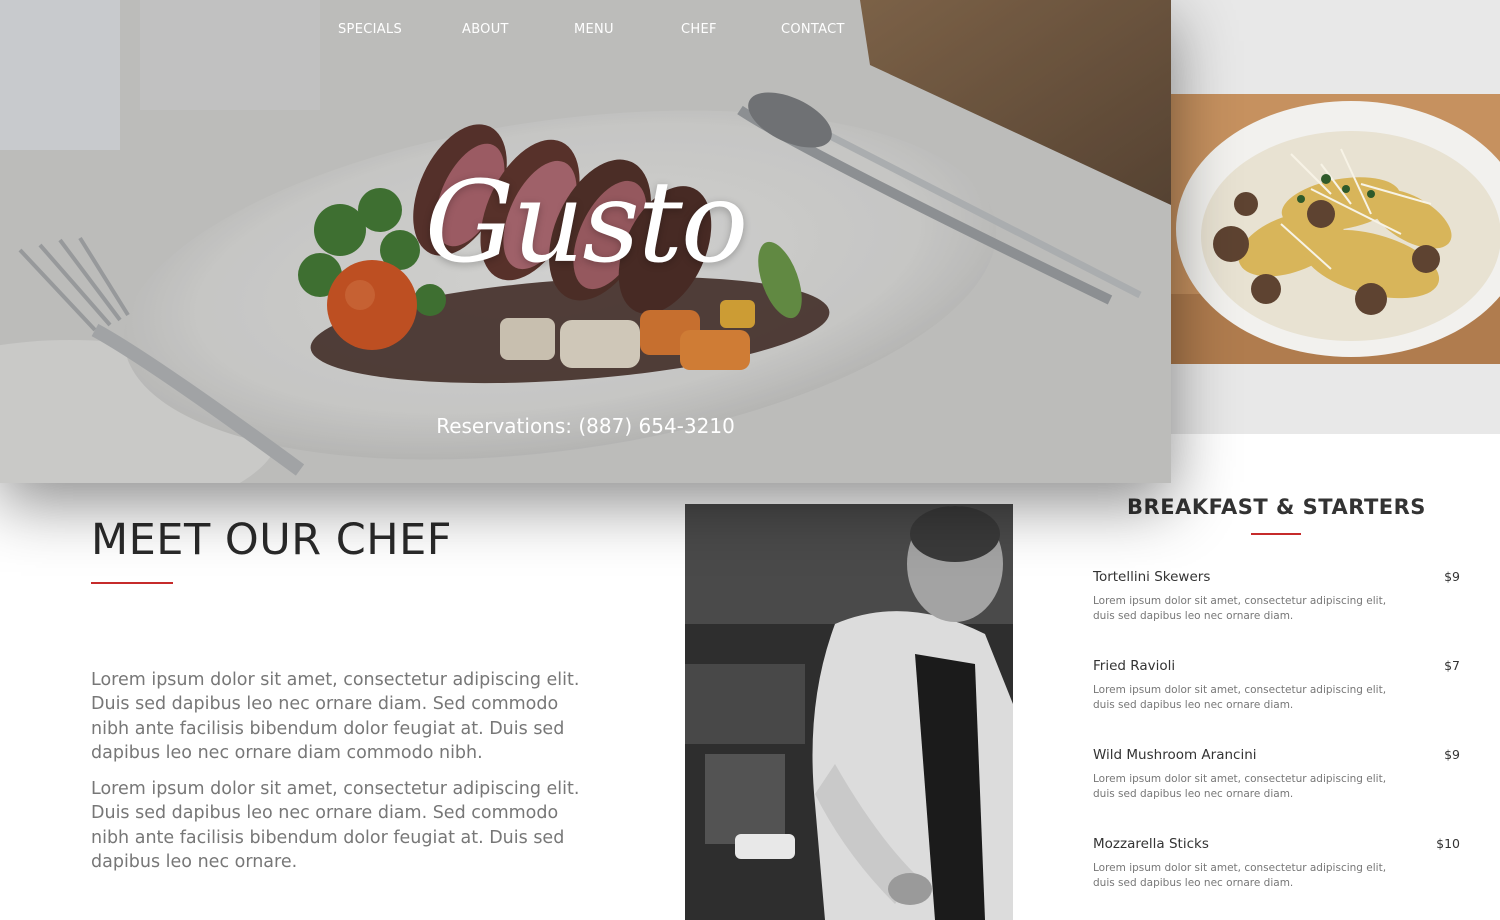  What do you see at coordinates (1448, 843) in the screenshot?
I see `menu-item-price: $10` at bounding box center [1448, 843].